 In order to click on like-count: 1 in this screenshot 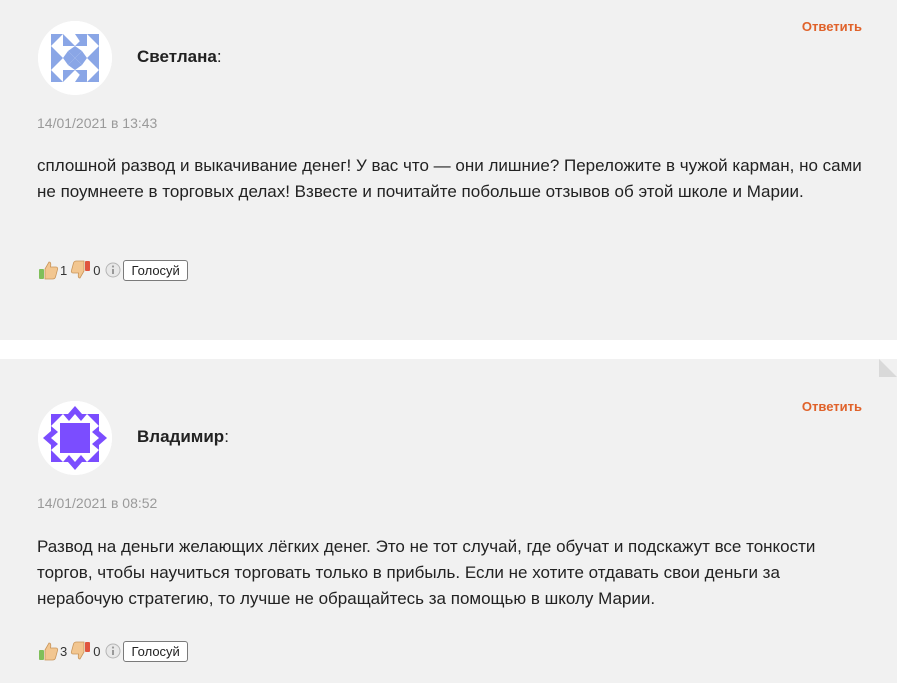, I will do `click(64, 270)`.